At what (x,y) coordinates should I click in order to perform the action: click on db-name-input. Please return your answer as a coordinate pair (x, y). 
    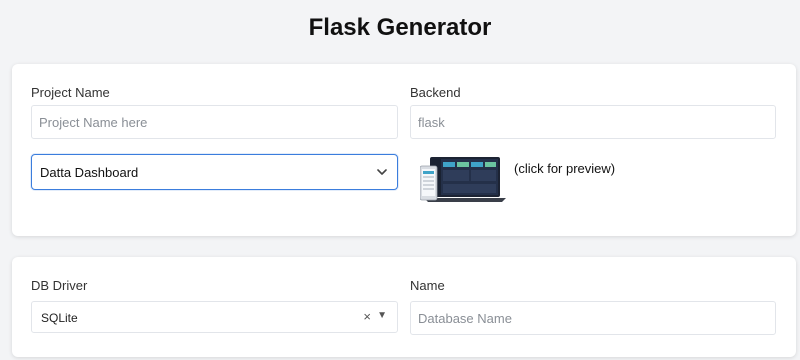
    Looking at the image, I should click on (593, 318).